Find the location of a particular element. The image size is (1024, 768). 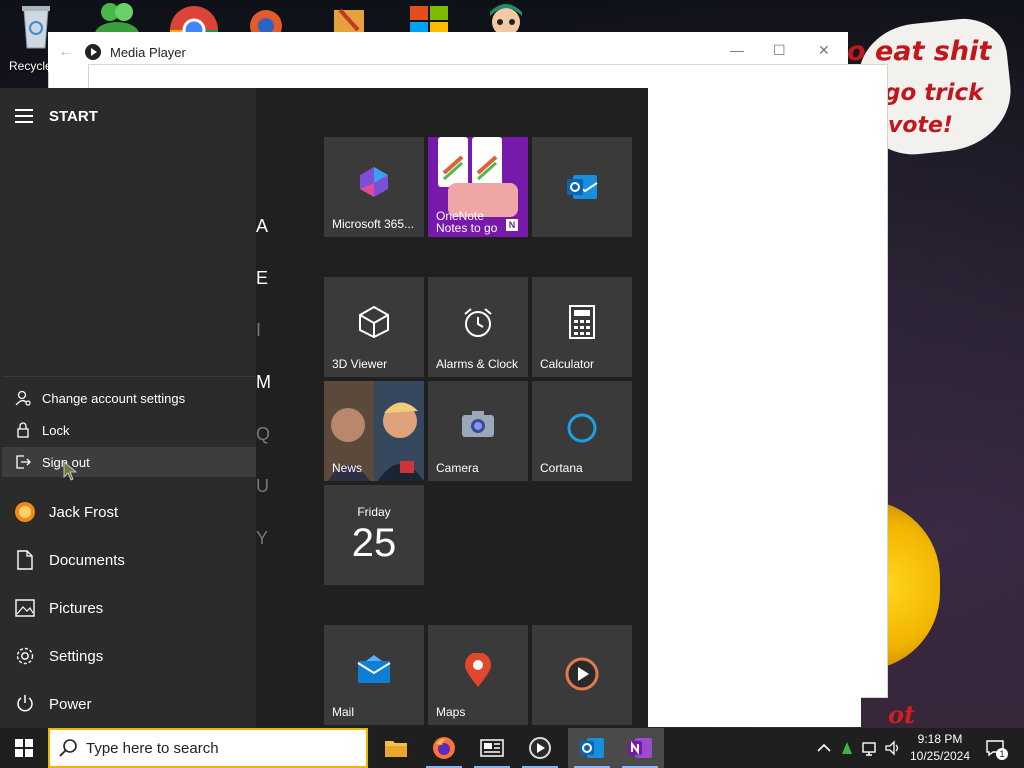

cube-icon is located at coordinates (374, 322).